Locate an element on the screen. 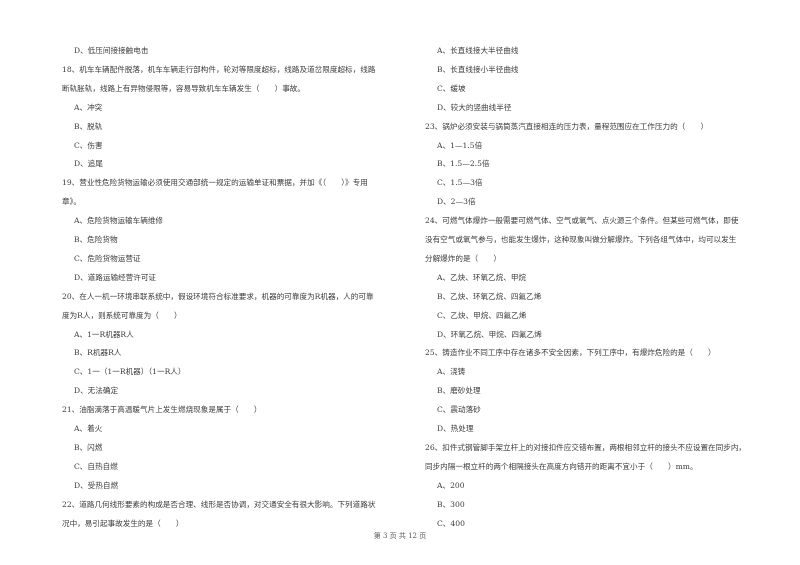 This screenshot has height=565, width=800. answer-option: D、追尾 is located at coordinates (88, 164).